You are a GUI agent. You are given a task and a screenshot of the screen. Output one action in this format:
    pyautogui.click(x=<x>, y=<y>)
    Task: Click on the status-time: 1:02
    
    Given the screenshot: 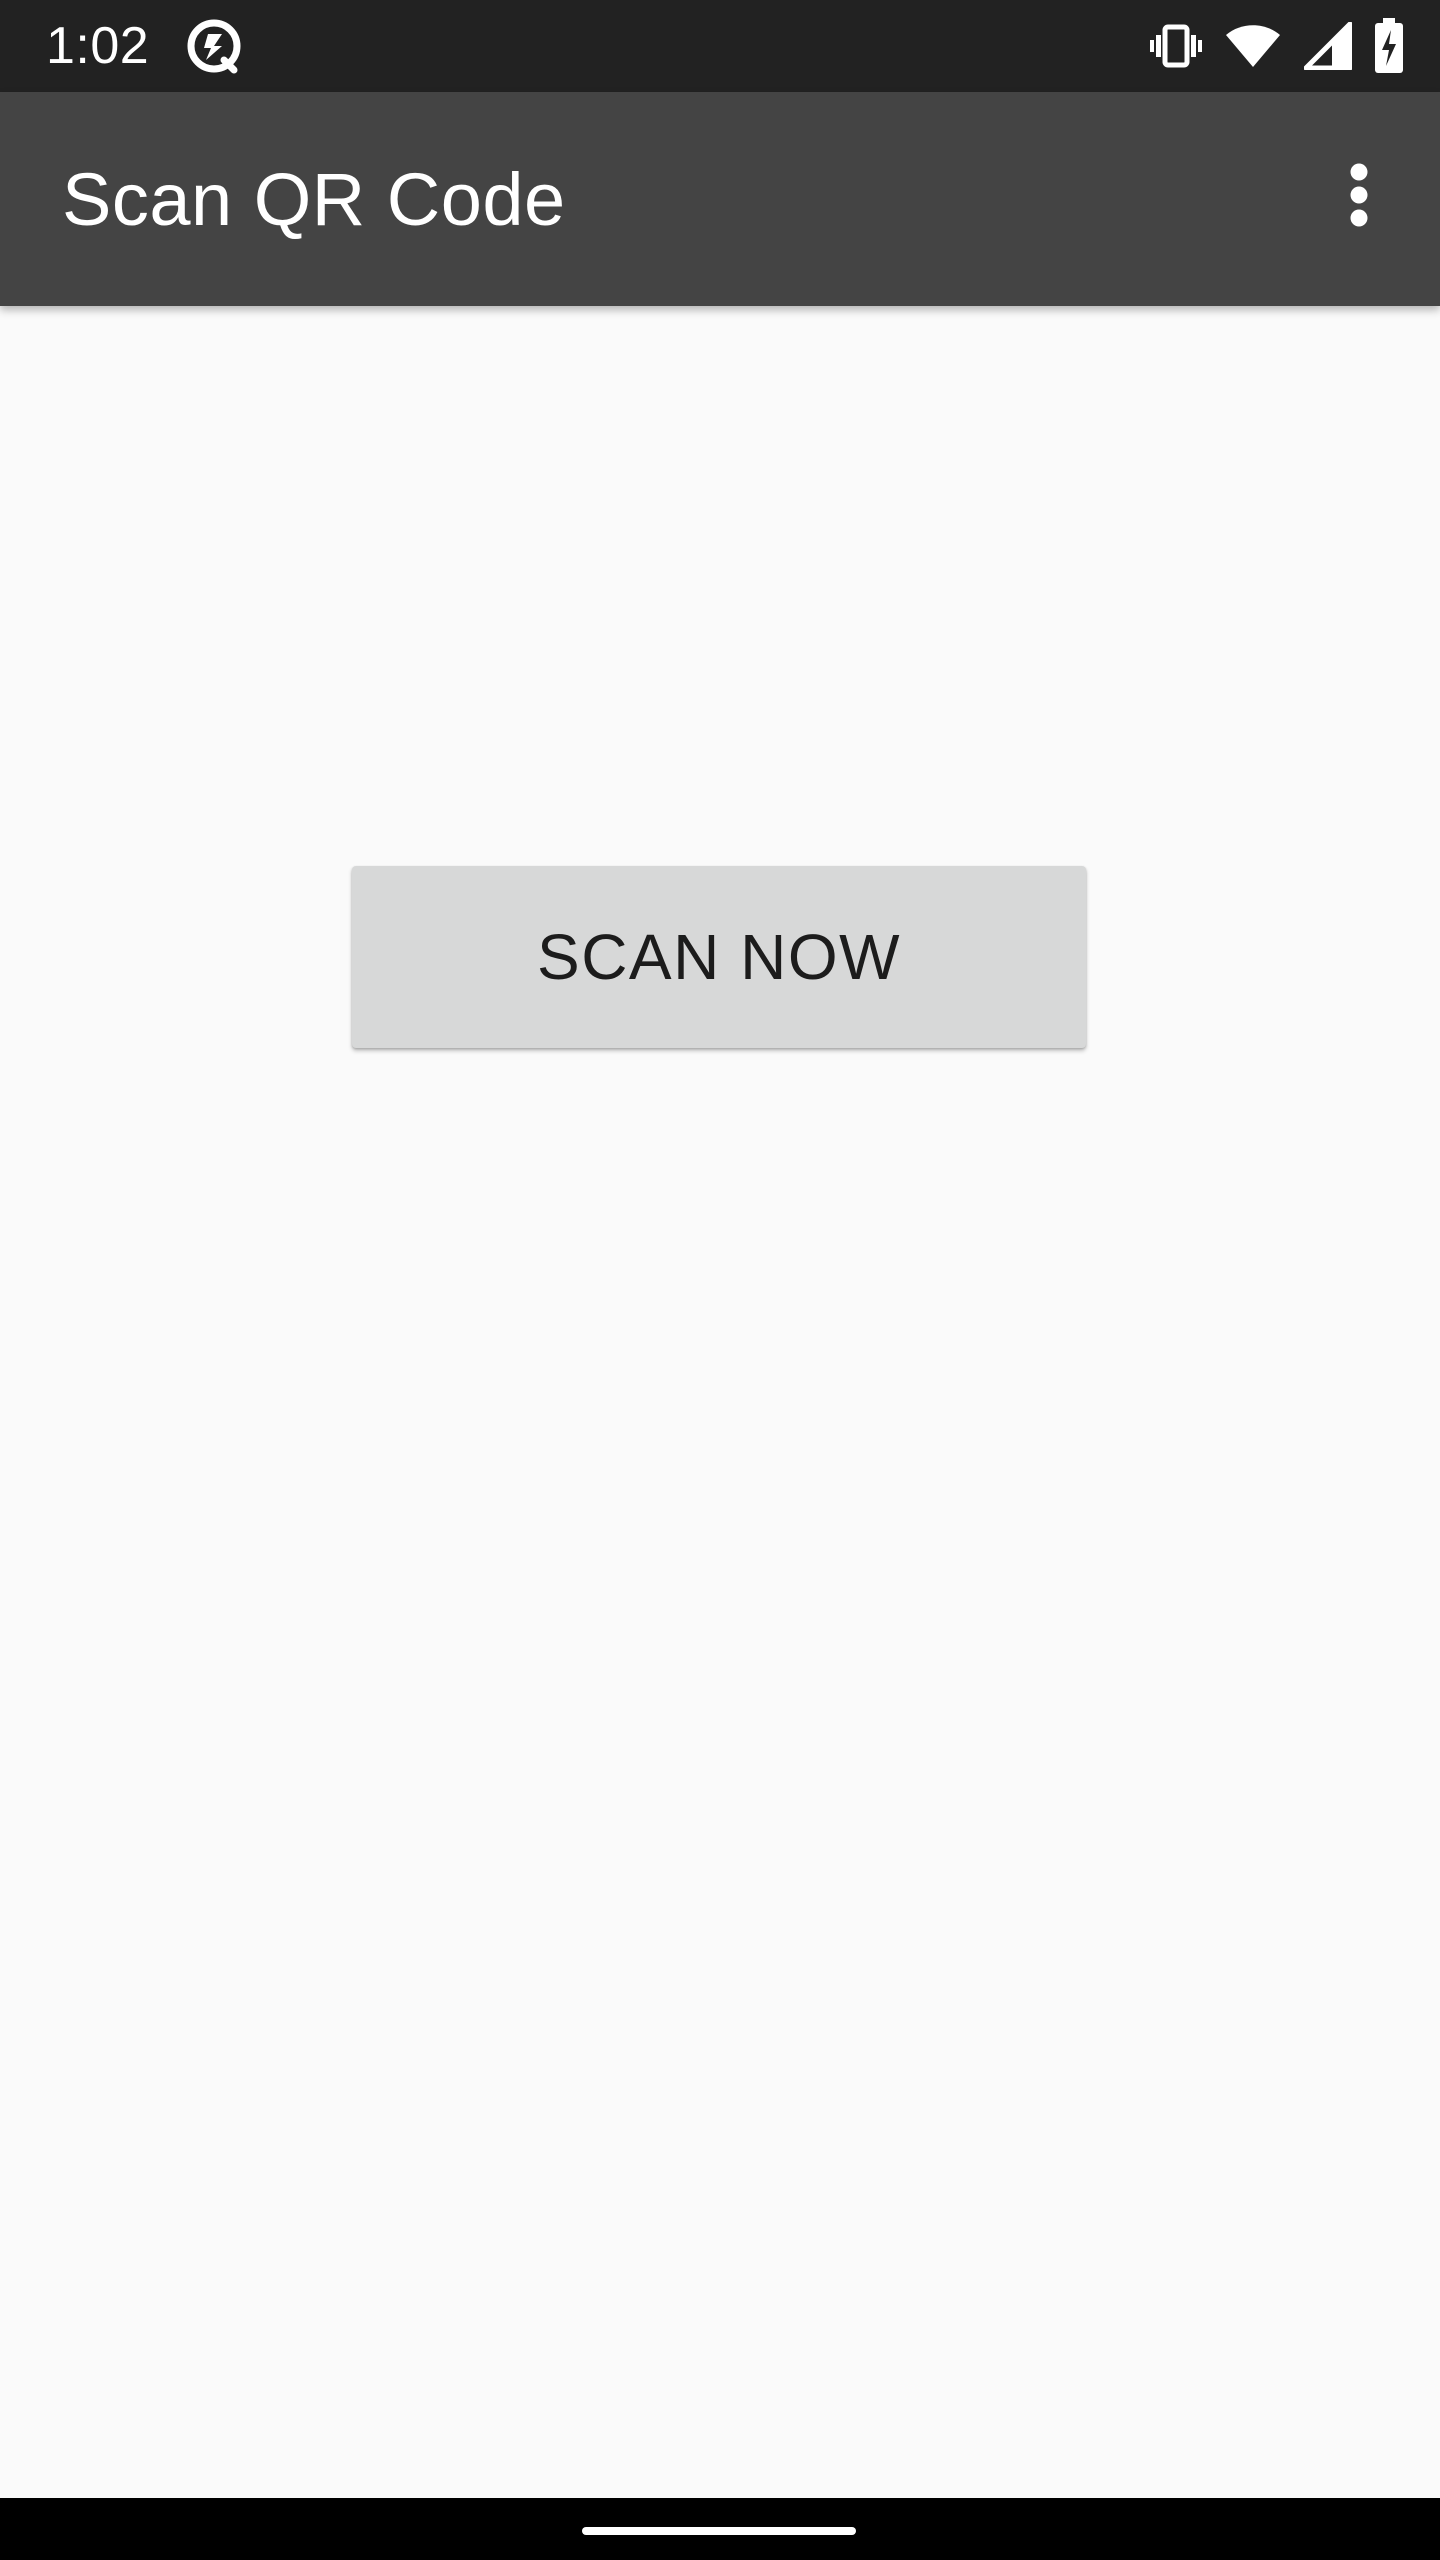 What is the action you would take?
    pyautogui.click(x=98, y=46)
    